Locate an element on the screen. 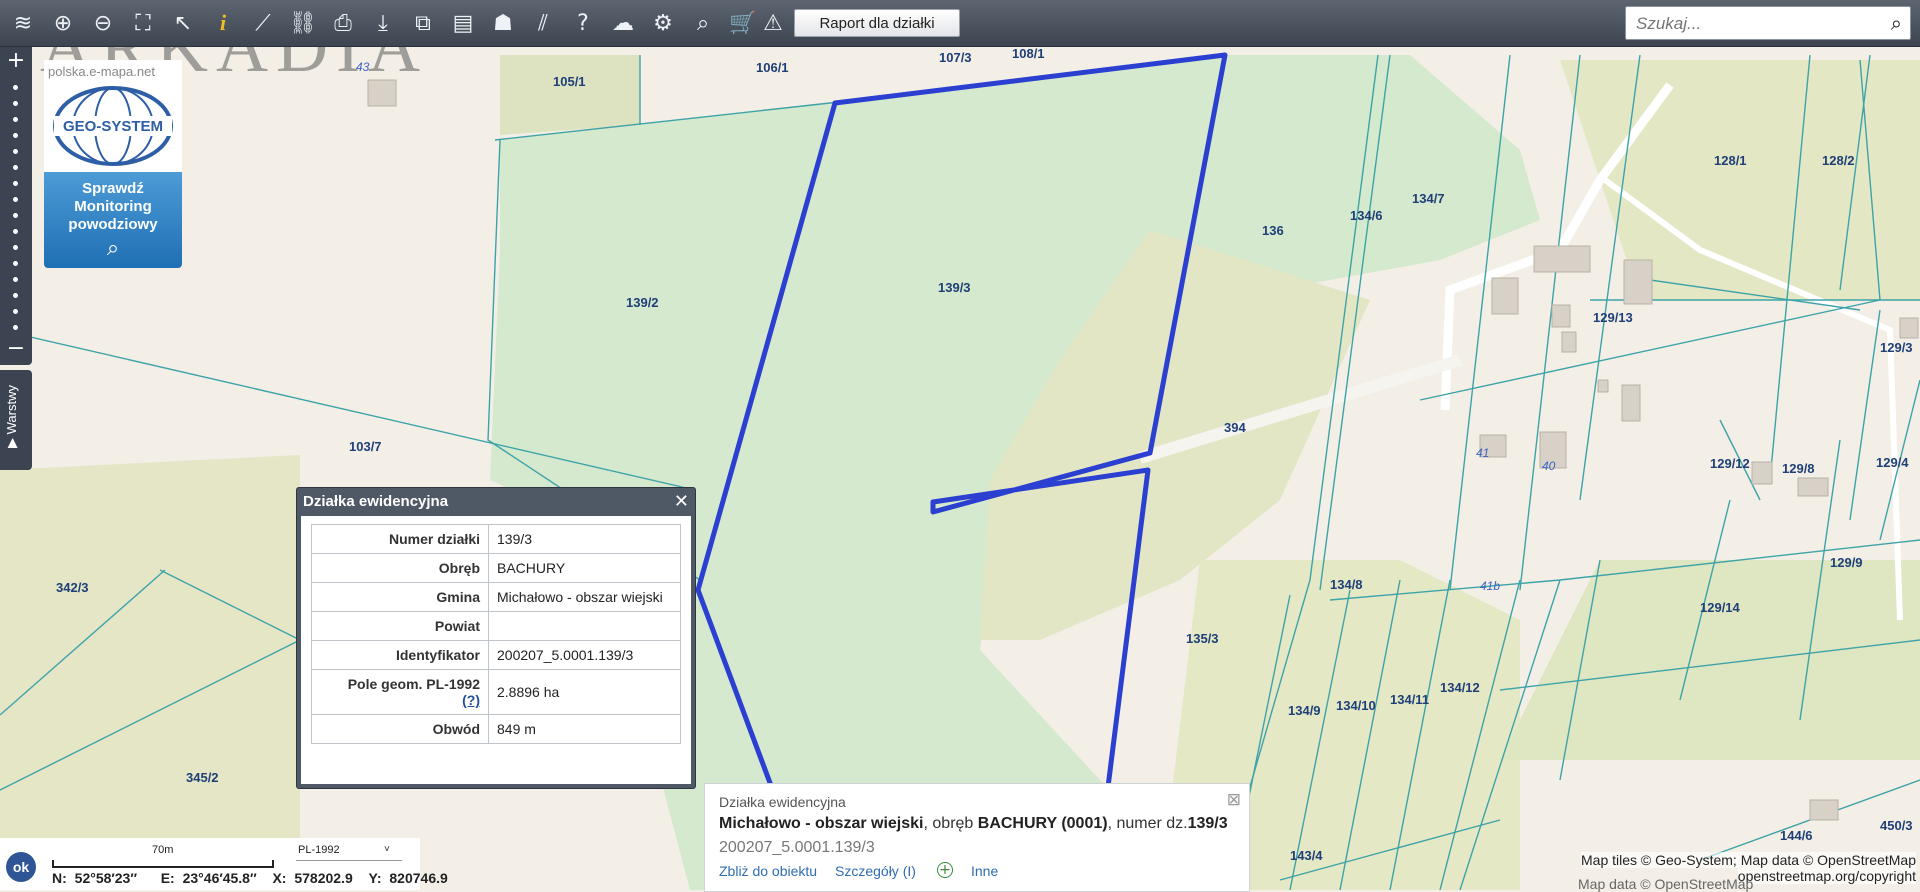 The image size is (1920, 892). parcel-label: 144/6 is located at coordinates (1796, 835).